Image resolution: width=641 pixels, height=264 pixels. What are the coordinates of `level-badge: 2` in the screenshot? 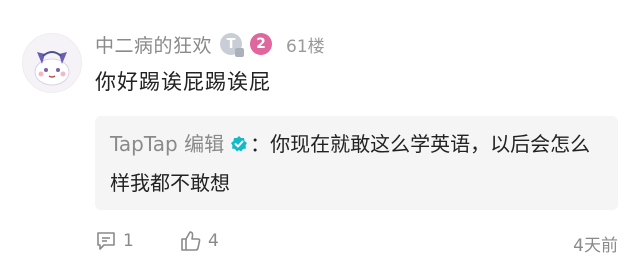 It's located at (261, 44).